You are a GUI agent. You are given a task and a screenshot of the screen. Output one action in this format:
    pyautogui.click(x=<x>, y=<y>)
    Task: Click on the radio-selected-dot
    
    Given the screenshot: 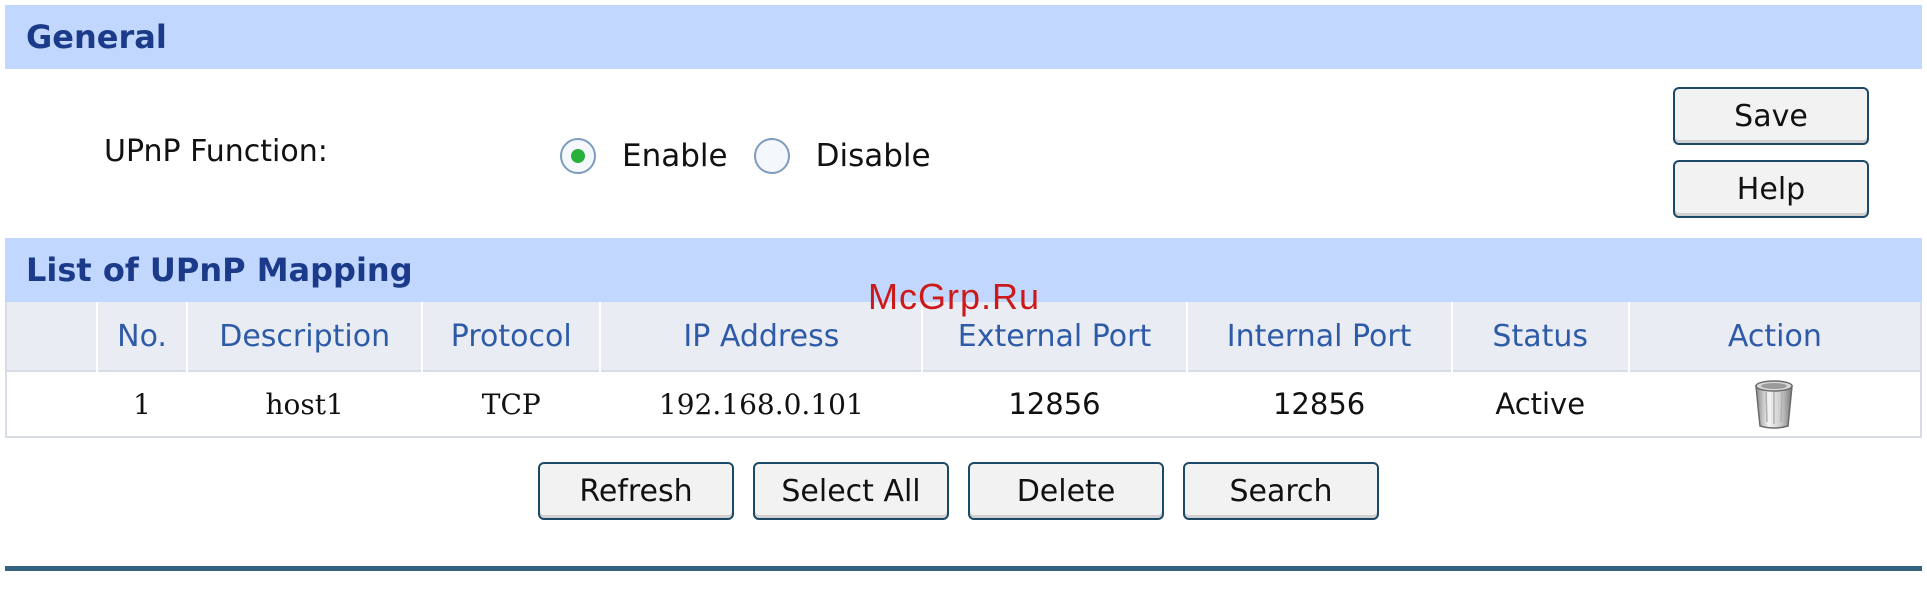 What is the action you would take?
    pyautogui.click(x=578, y=156)
    